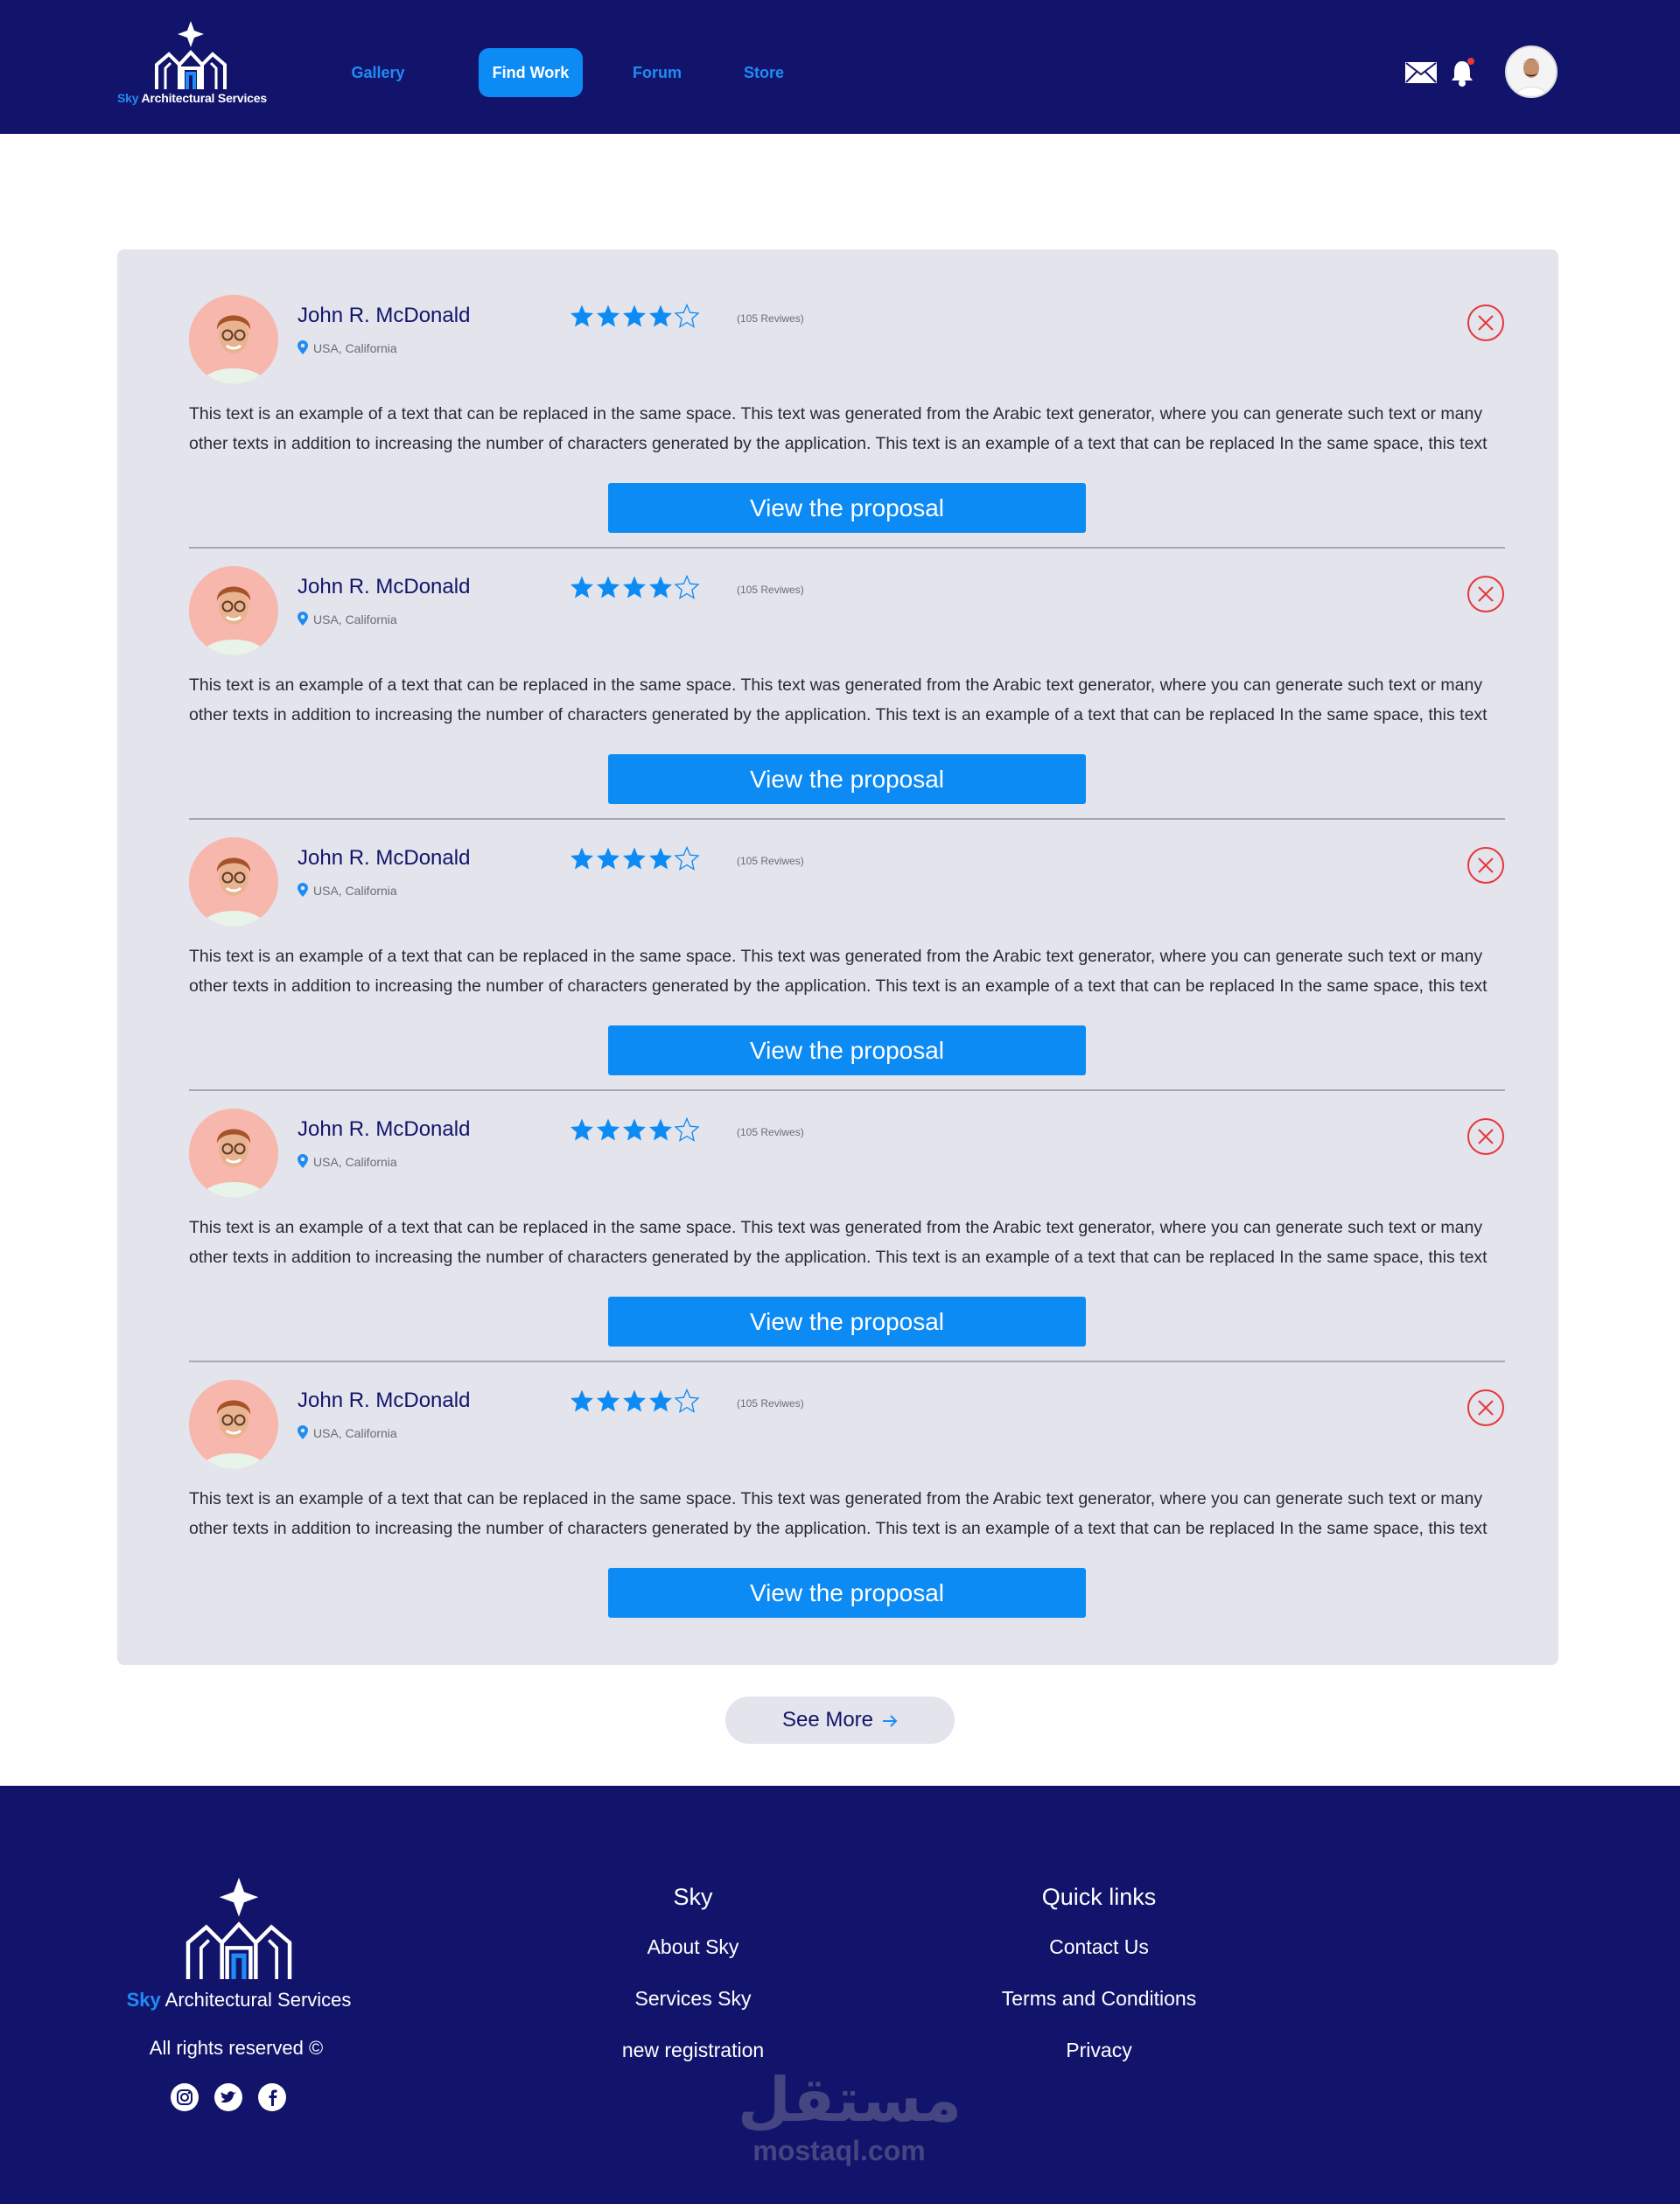 The width and height of the screenshot is (1680, 2204). Describe the element at coordinates (1099, 1947) in the screenshot. I see `footer-link-contact-us: Contact Us` at that location.